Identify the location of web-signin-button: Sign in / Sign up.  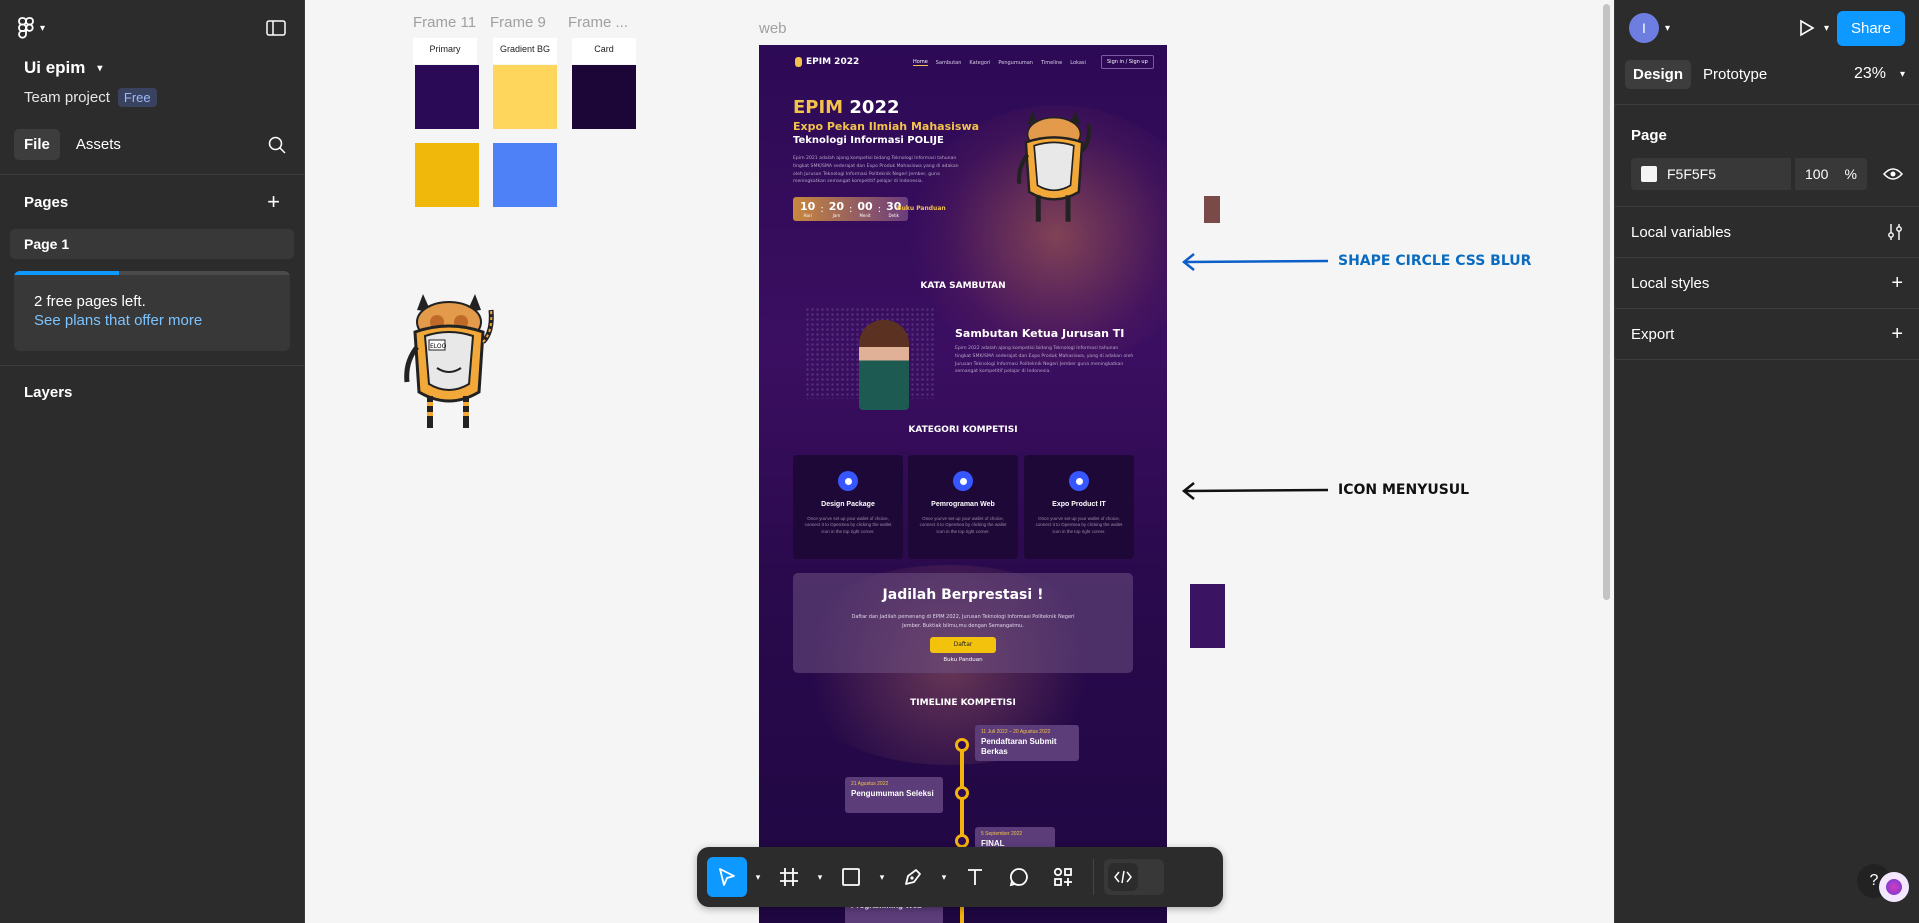
(1127, 62).